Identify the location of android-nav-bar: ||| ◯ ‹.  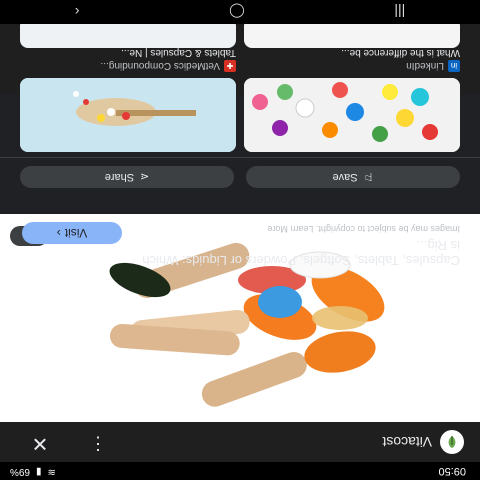
(240, 12).